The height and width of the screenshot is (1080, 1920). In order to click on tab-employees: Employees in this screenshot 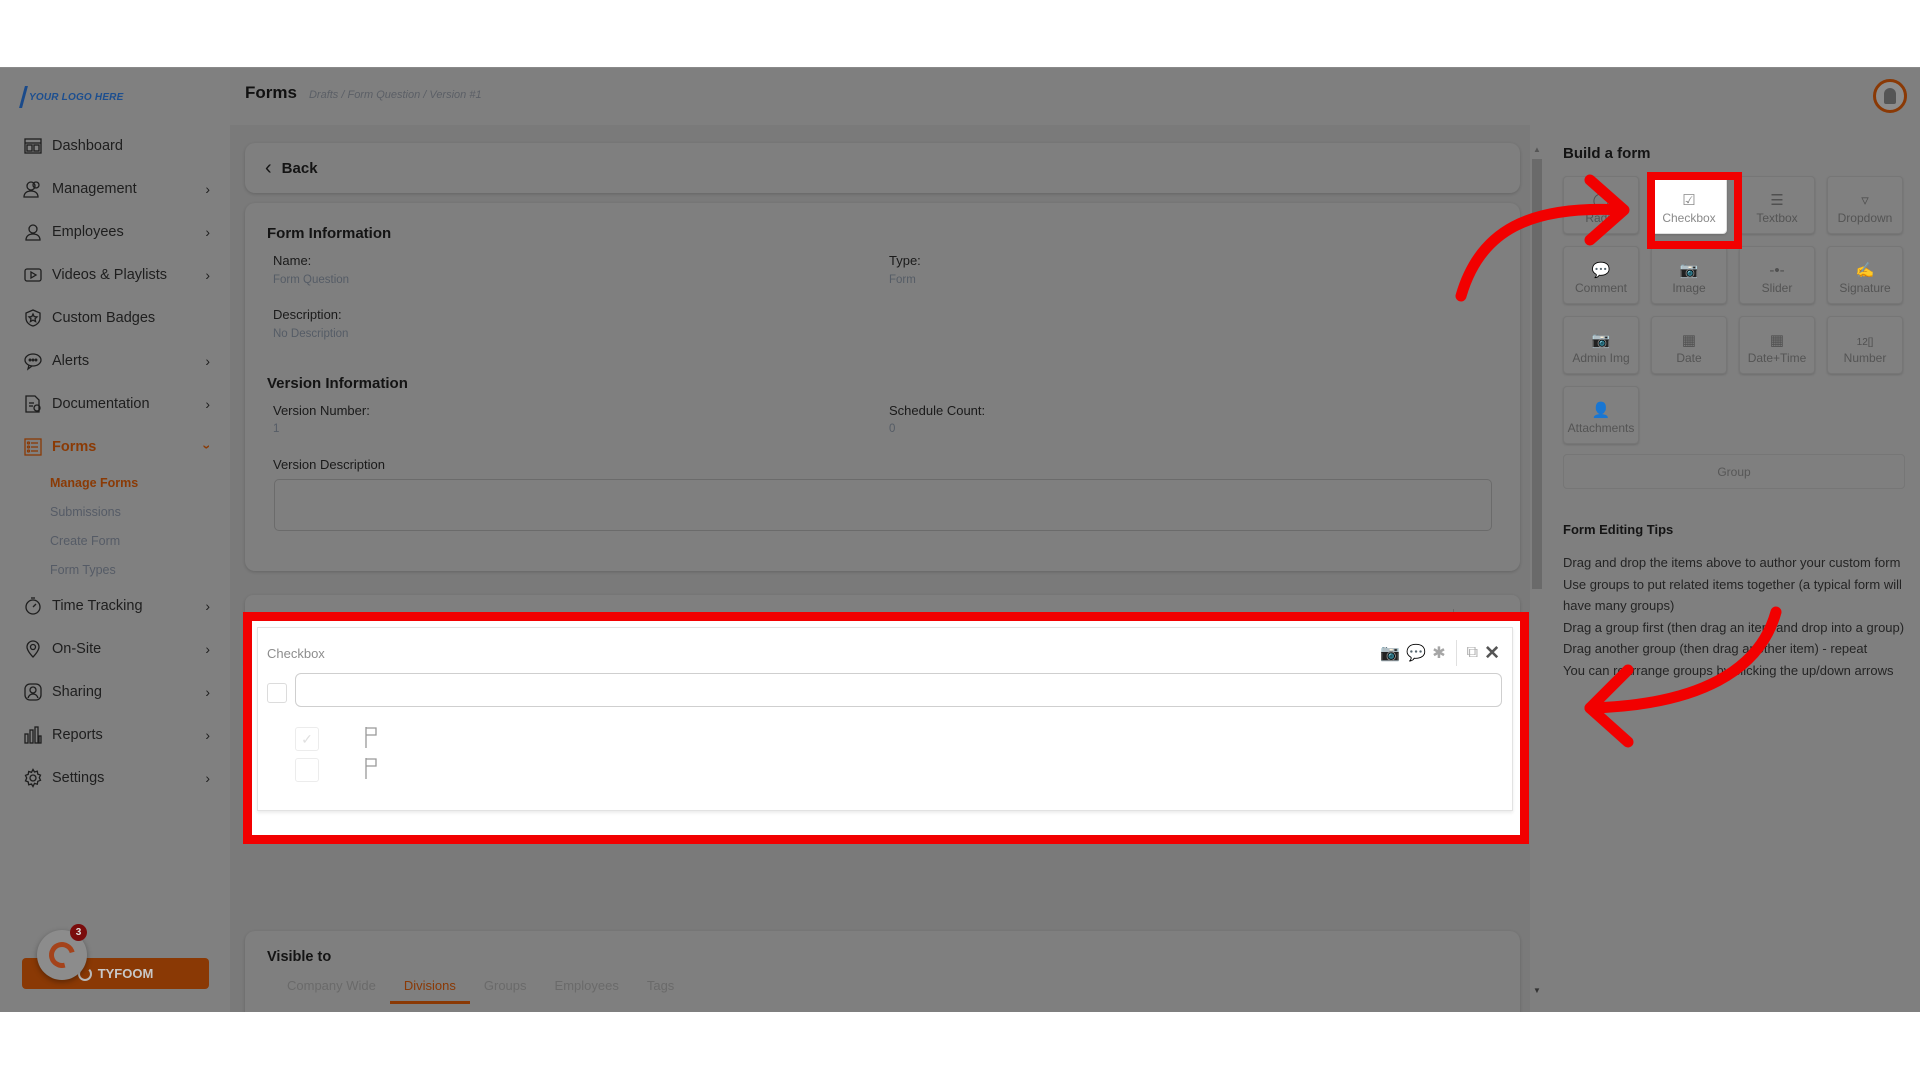, I will do `click(587, 991)`.